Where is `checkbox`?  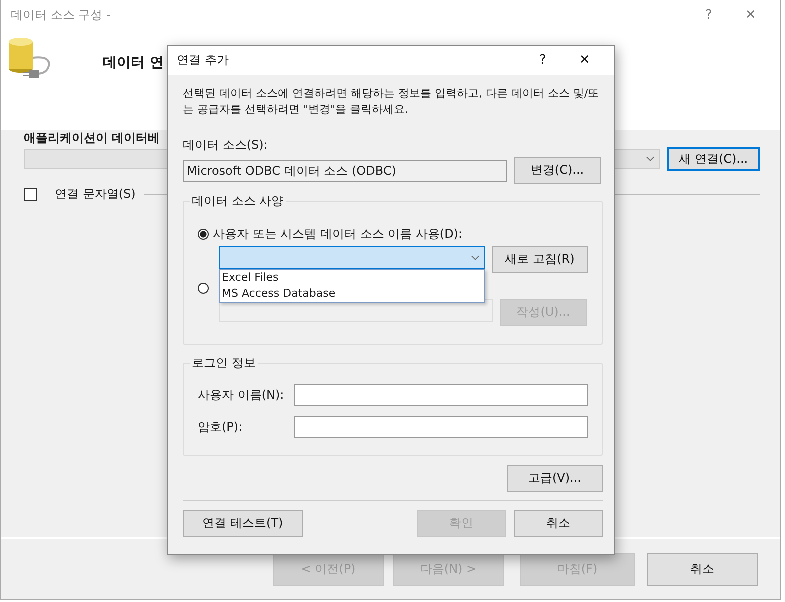
checkbox is located at coordinates (30, 194).